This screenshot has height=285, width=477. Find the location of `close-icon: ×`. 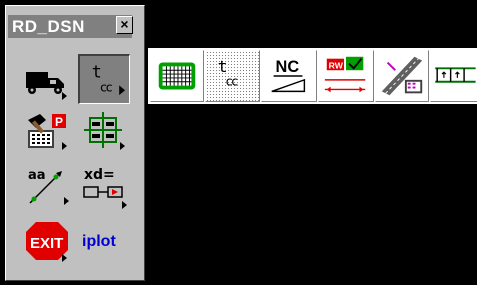

close-icon: × is located at coordinates (124, 24).